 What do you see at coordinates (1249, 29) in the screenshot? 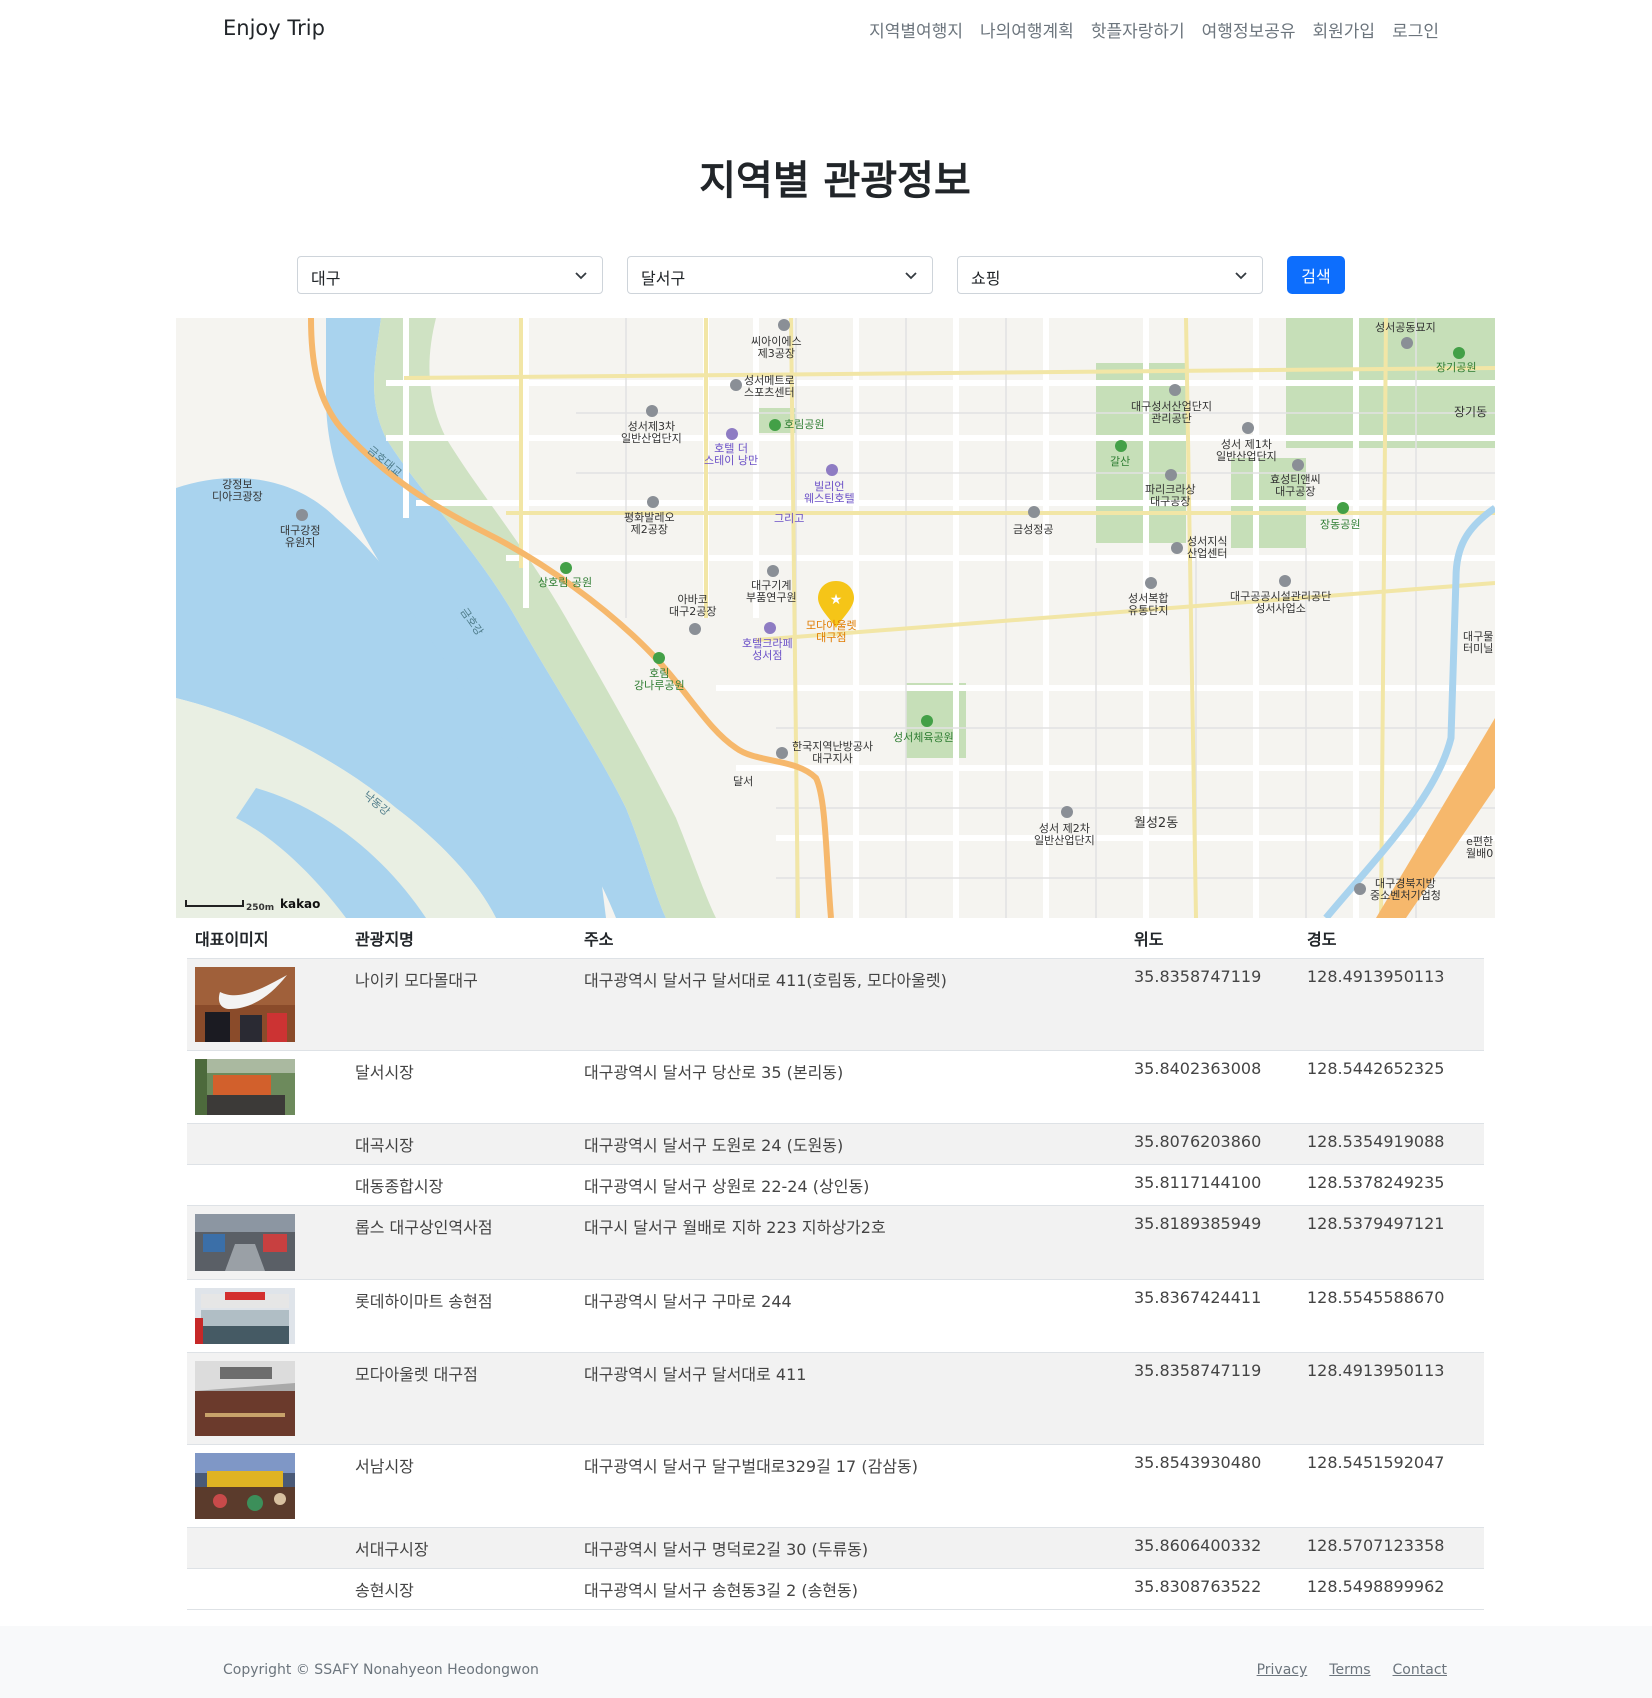
I see `nav-item-share: 여행정보공유` at bounding box center [1249, 29].